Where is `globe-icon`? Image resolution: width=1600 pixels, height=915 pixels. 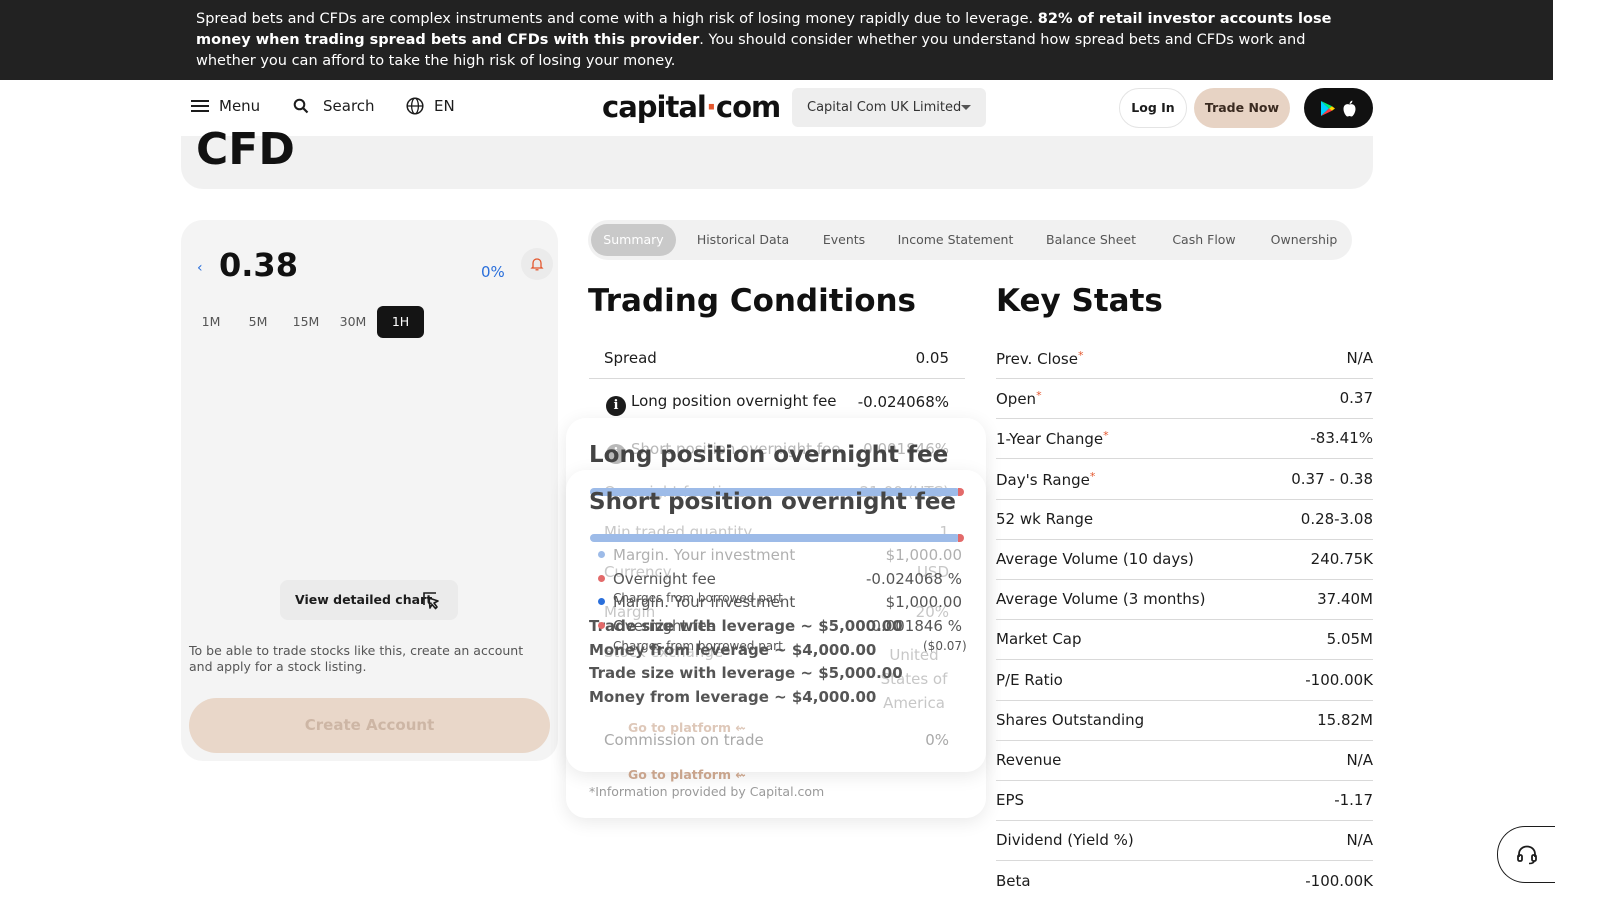
globe-icon is located at coordinates (415, 106).